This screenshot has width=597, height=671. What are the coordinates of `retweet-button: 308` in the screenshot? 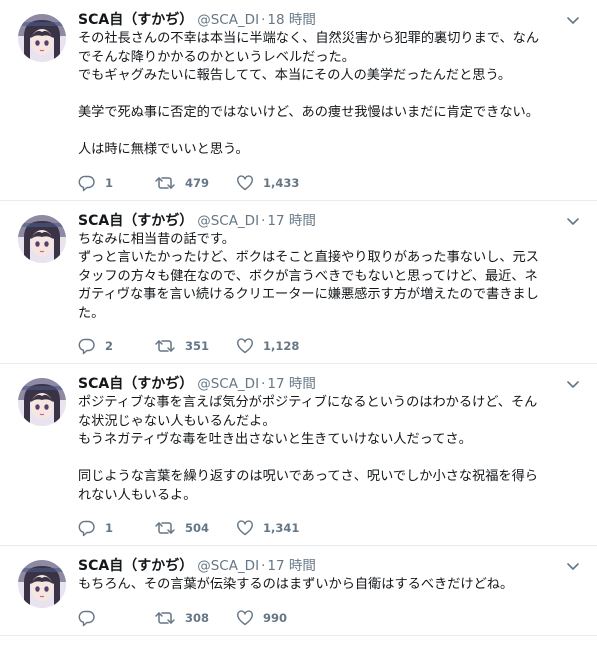 It's located at (195, 618).